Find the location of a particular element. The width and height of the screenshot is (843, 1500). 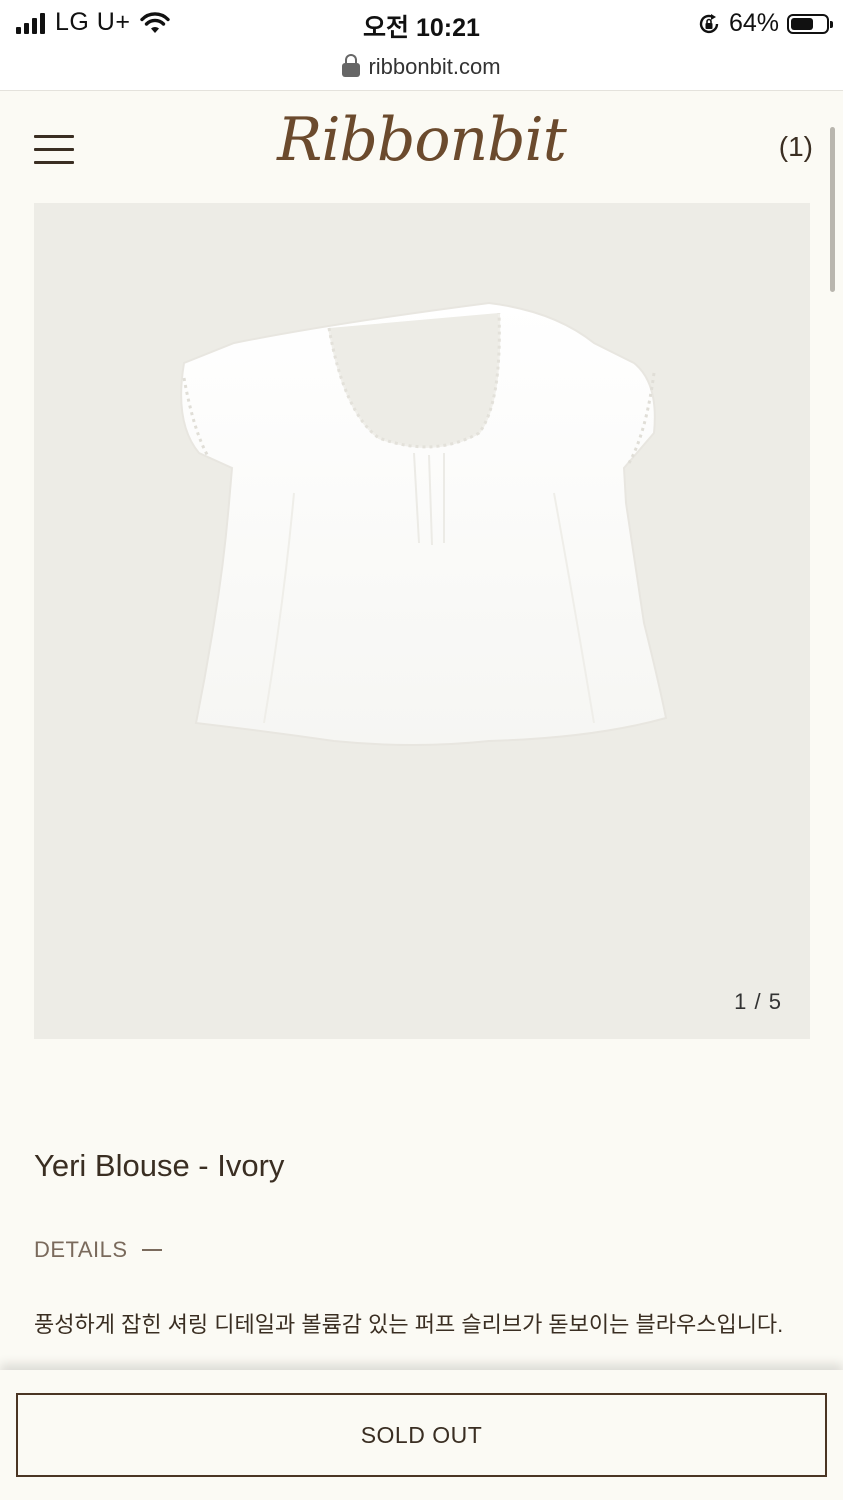

sold-out-button: SOLD OUT is located at coordinates (421, 1435).